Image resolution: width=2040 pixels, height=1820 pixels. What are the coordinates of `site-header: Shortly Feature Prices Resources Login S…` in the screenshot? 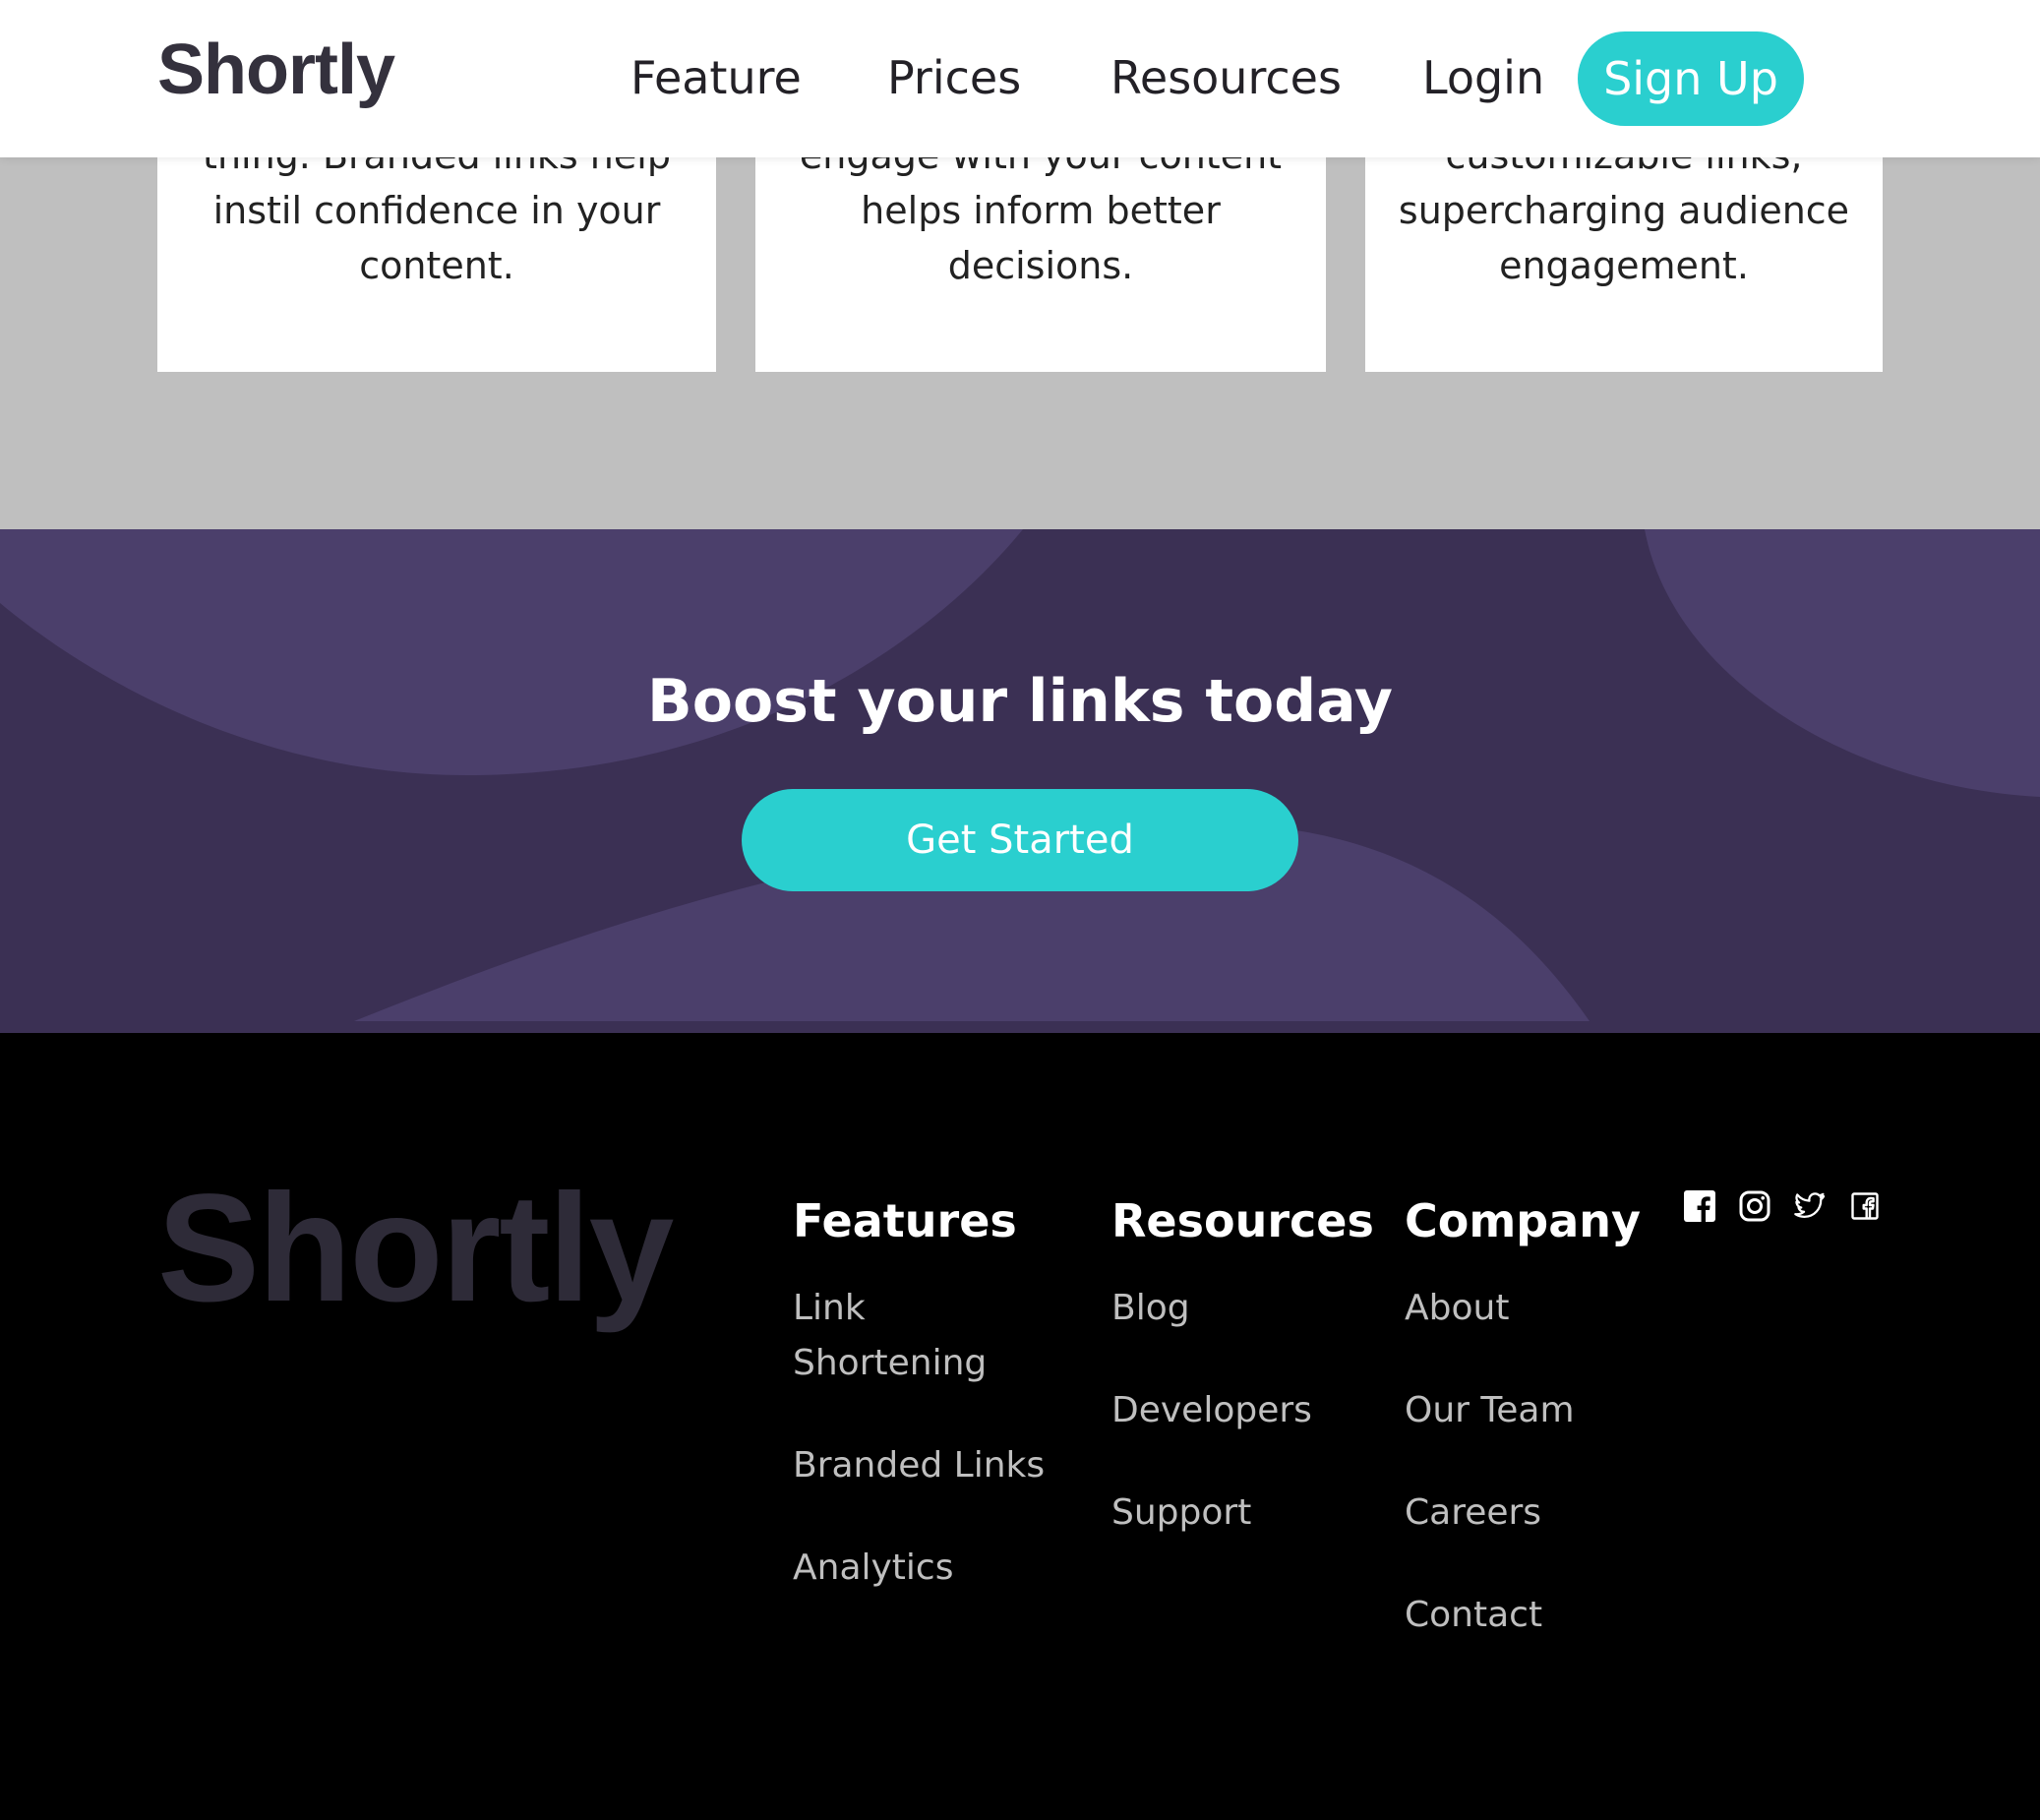 It's located at (1020, 78).